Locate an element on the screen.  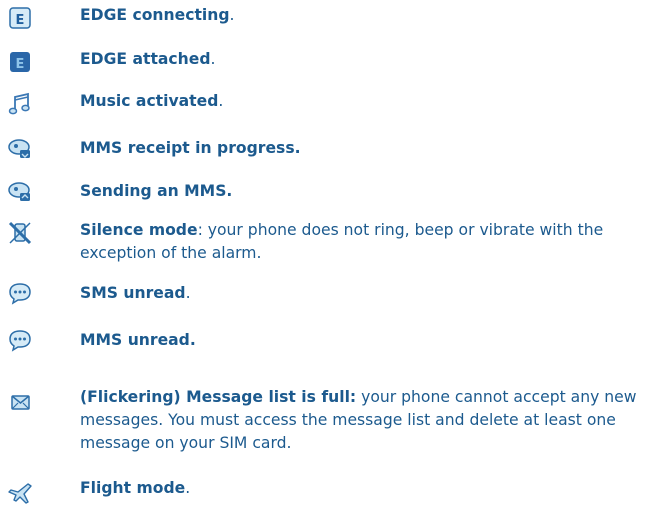
item-text: Flight mode. is located at coordinates (135, 488).